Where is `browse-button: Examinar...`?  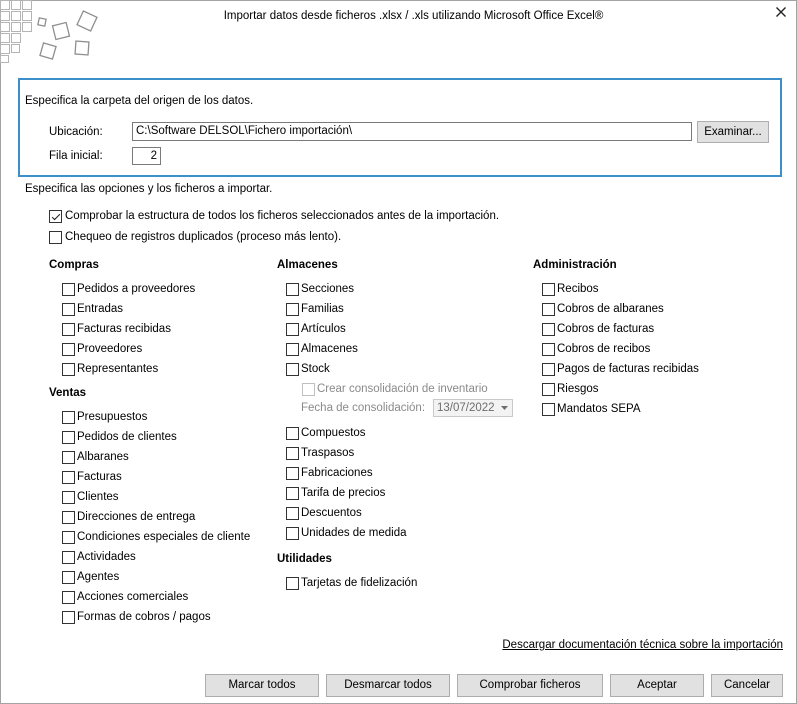 browse-button: Examinar... is located at coordinates (733, 132).